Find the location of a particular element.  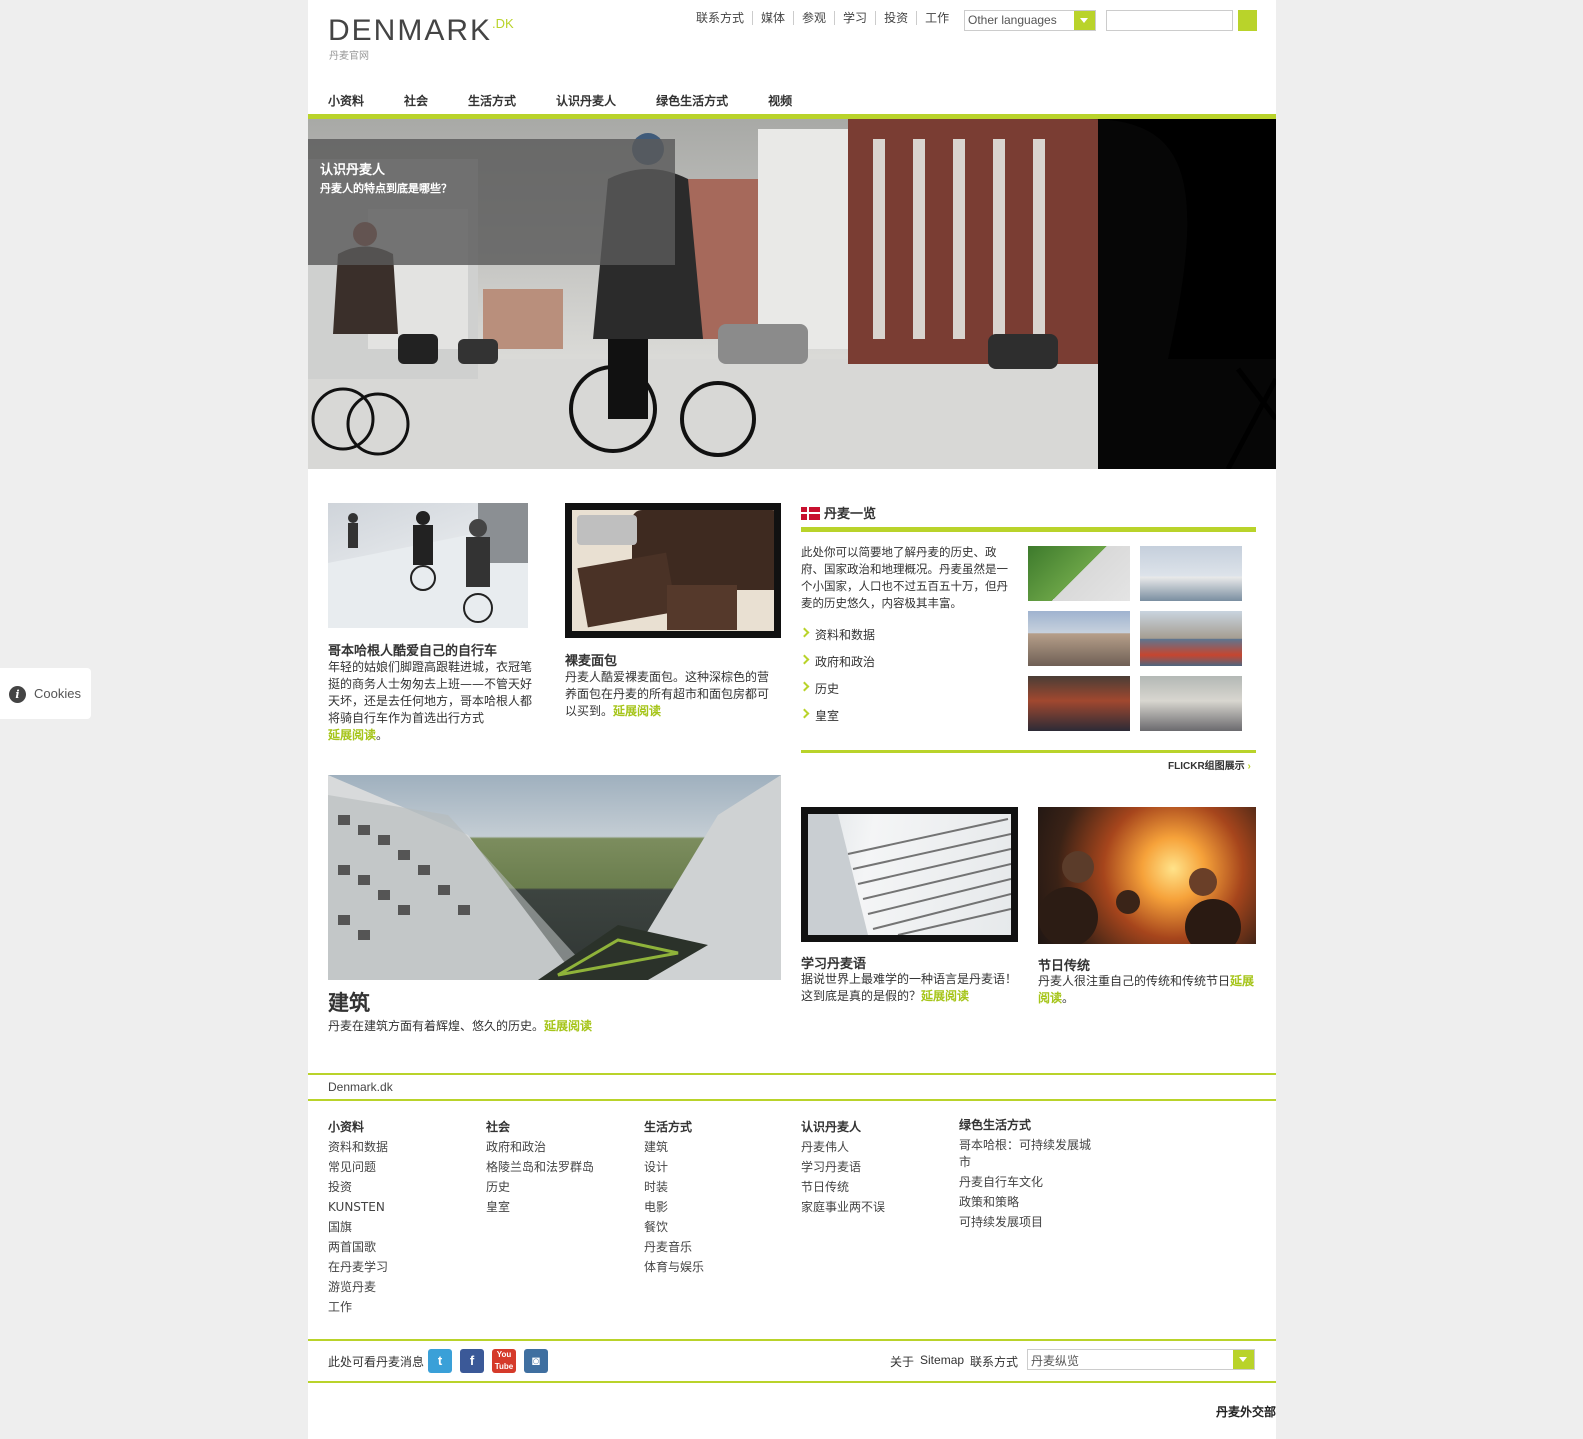

instagram-icon: ◙ is located at coordinates (536, 1361).